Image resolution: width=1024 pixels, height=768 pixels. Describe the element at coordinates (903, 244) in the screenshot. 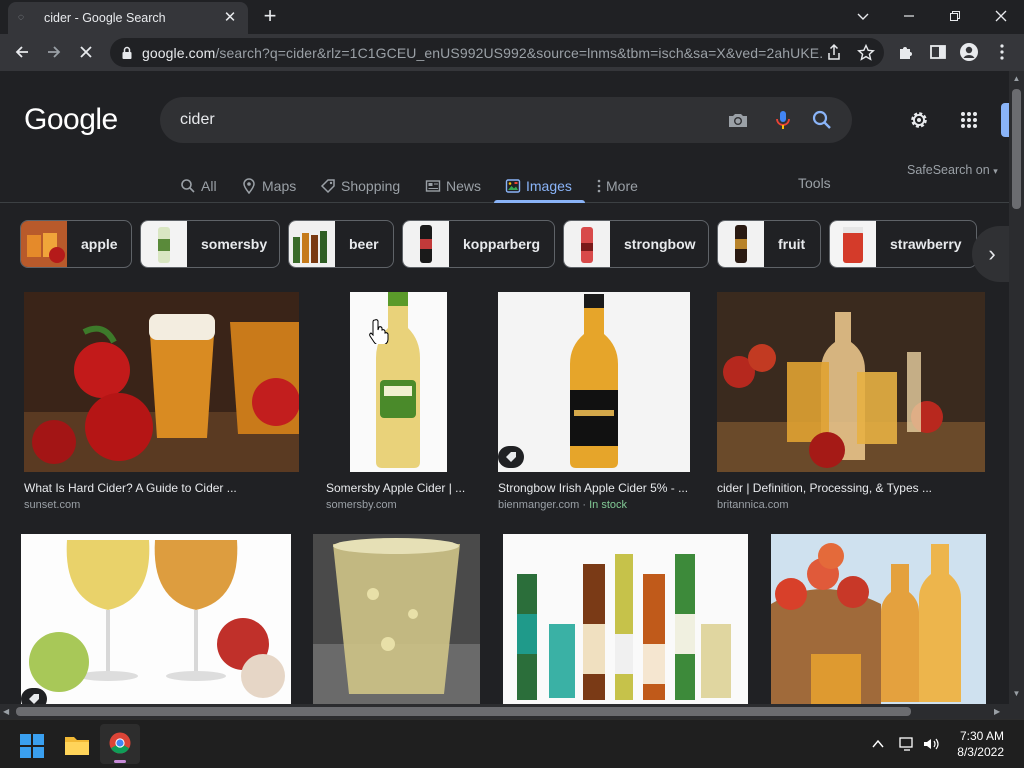

I see `chip-strawberry: strawberry` at that location.